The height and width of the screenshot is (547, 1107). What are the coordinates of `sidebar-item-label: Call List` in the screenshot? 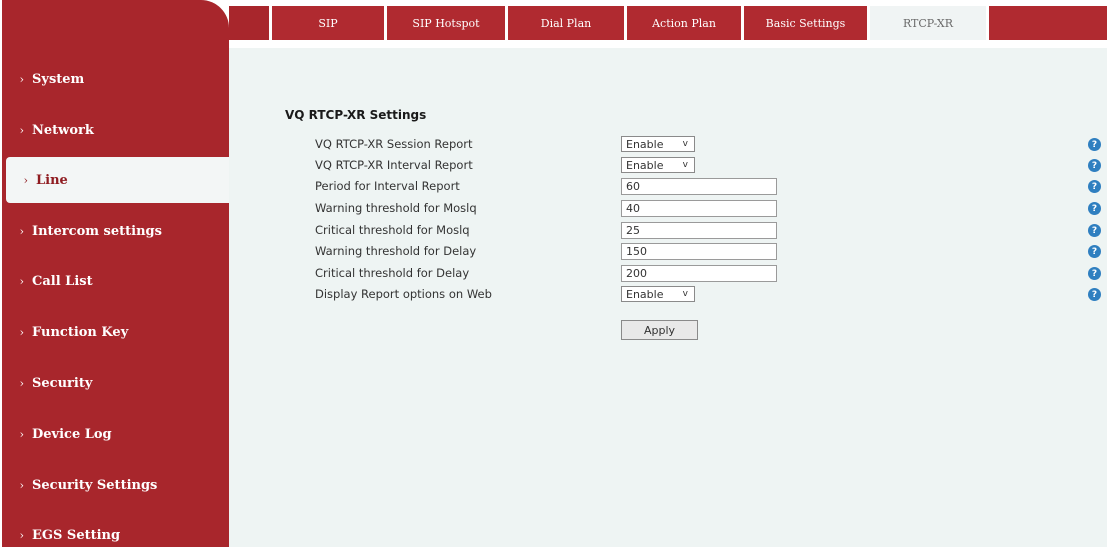 It's located at (62, 281).